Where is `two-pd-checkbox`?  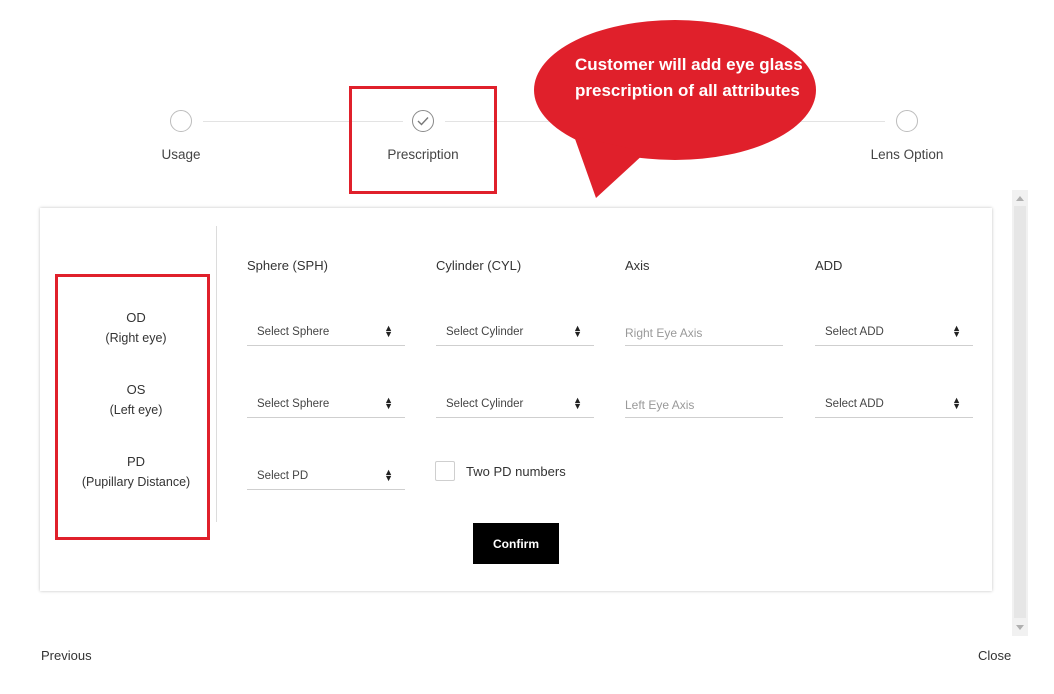
two-pd-checkbox is located at coordinates (445, 471).